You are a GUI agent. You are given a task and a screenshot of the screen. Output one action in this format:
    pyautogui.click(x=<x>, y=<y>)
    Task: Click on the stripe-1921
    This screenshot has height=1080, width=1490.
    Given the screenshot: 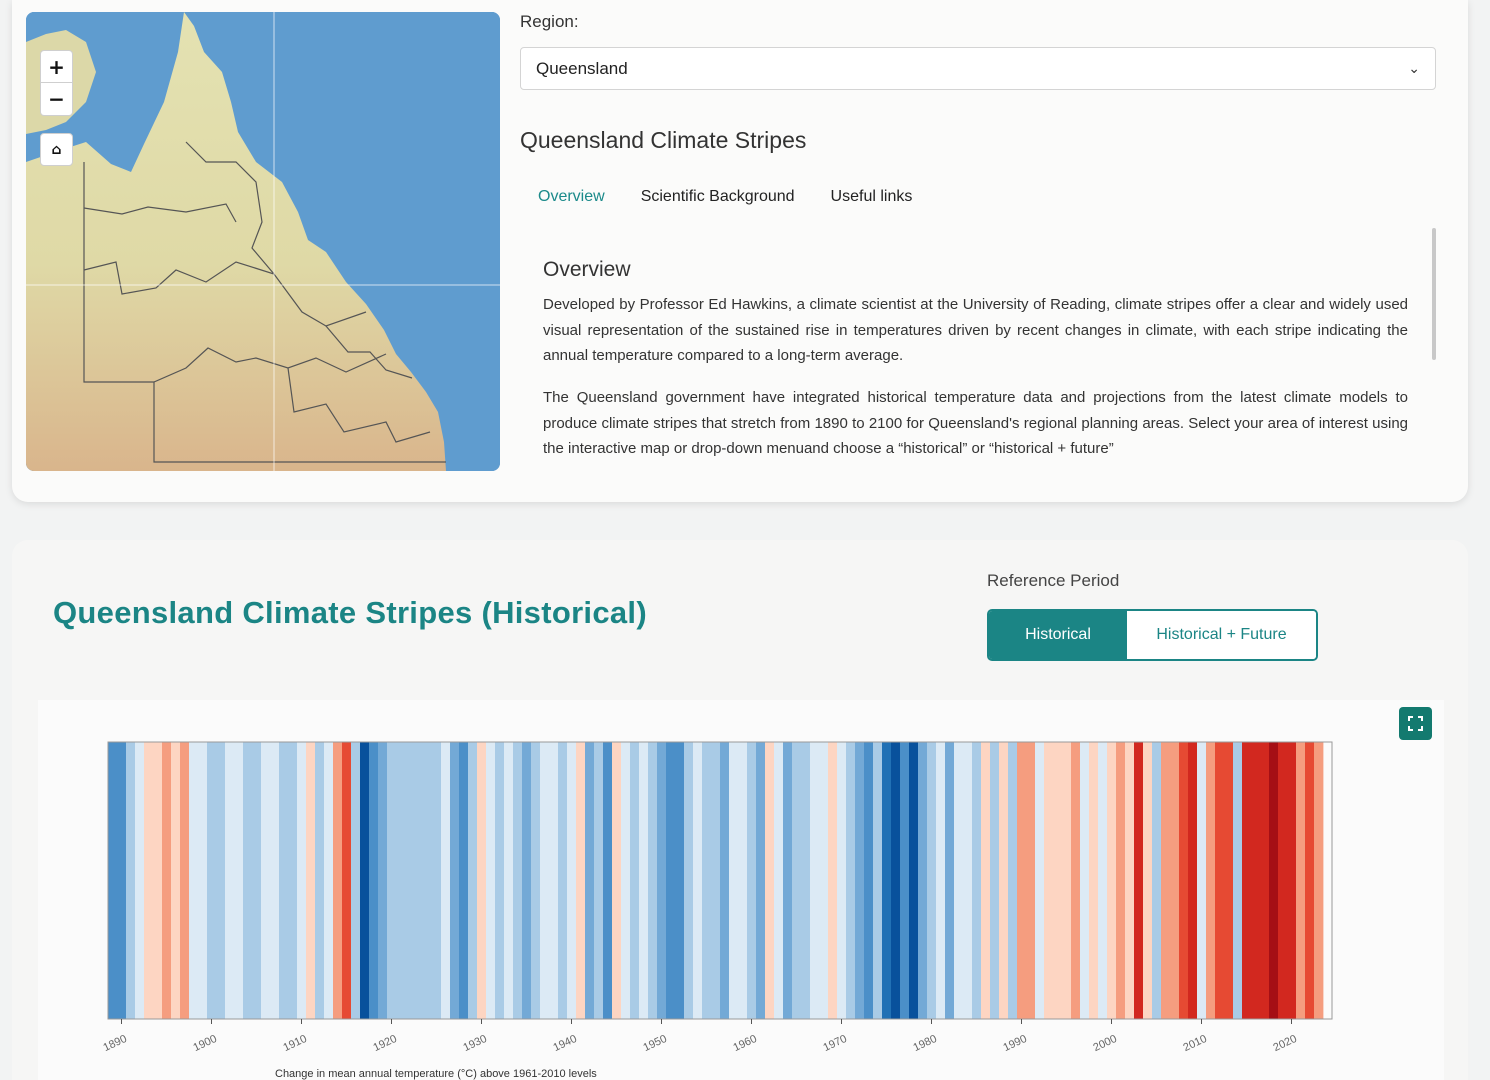 What is the action you would take?
    pyautogui.click(x=401, y=880)
    